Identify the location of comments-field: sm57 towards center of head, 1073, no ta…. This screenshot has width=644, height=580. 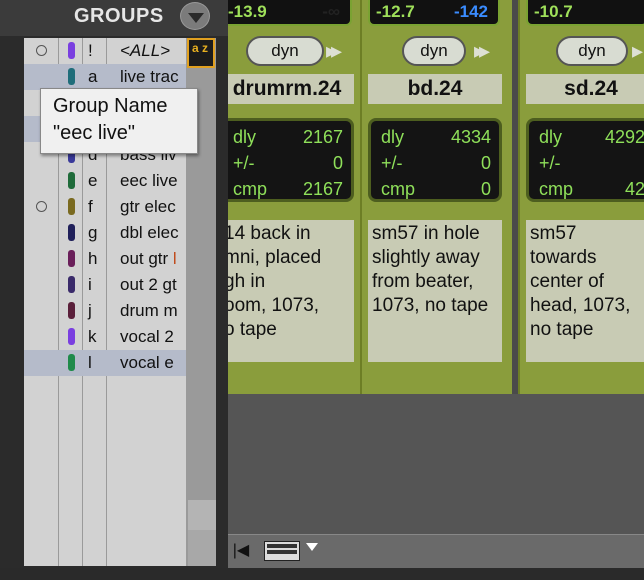
(585, 291).